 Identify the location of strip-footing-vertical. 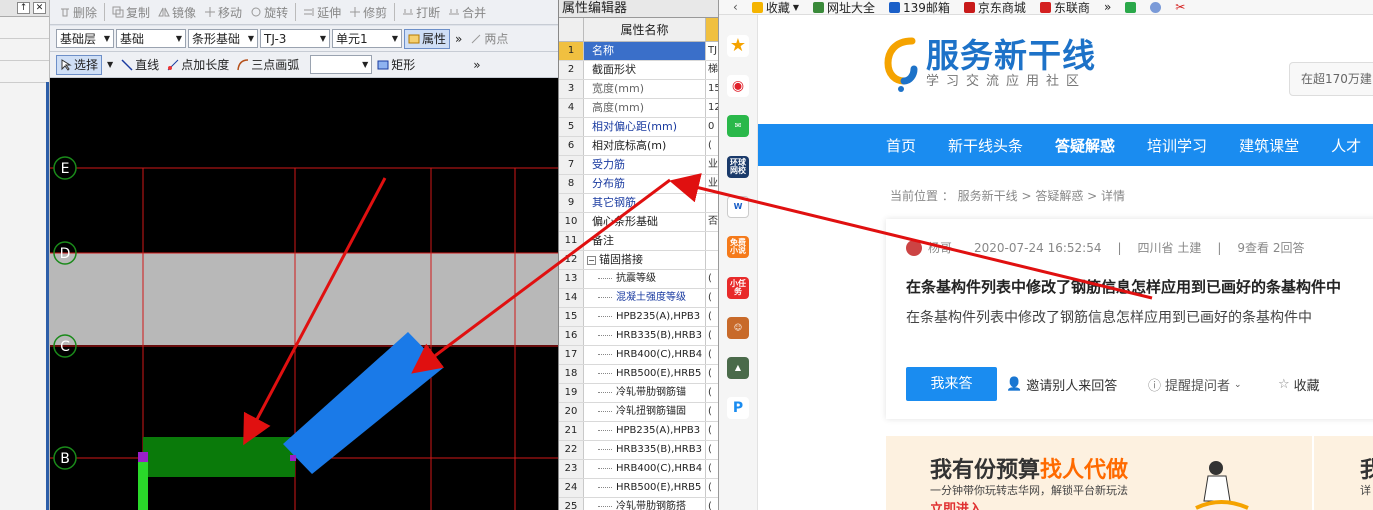
(143, 484).